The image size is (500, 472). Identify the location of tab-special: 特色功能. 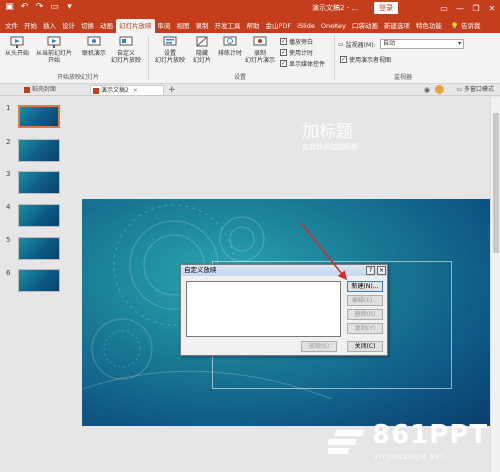
(429, 26).